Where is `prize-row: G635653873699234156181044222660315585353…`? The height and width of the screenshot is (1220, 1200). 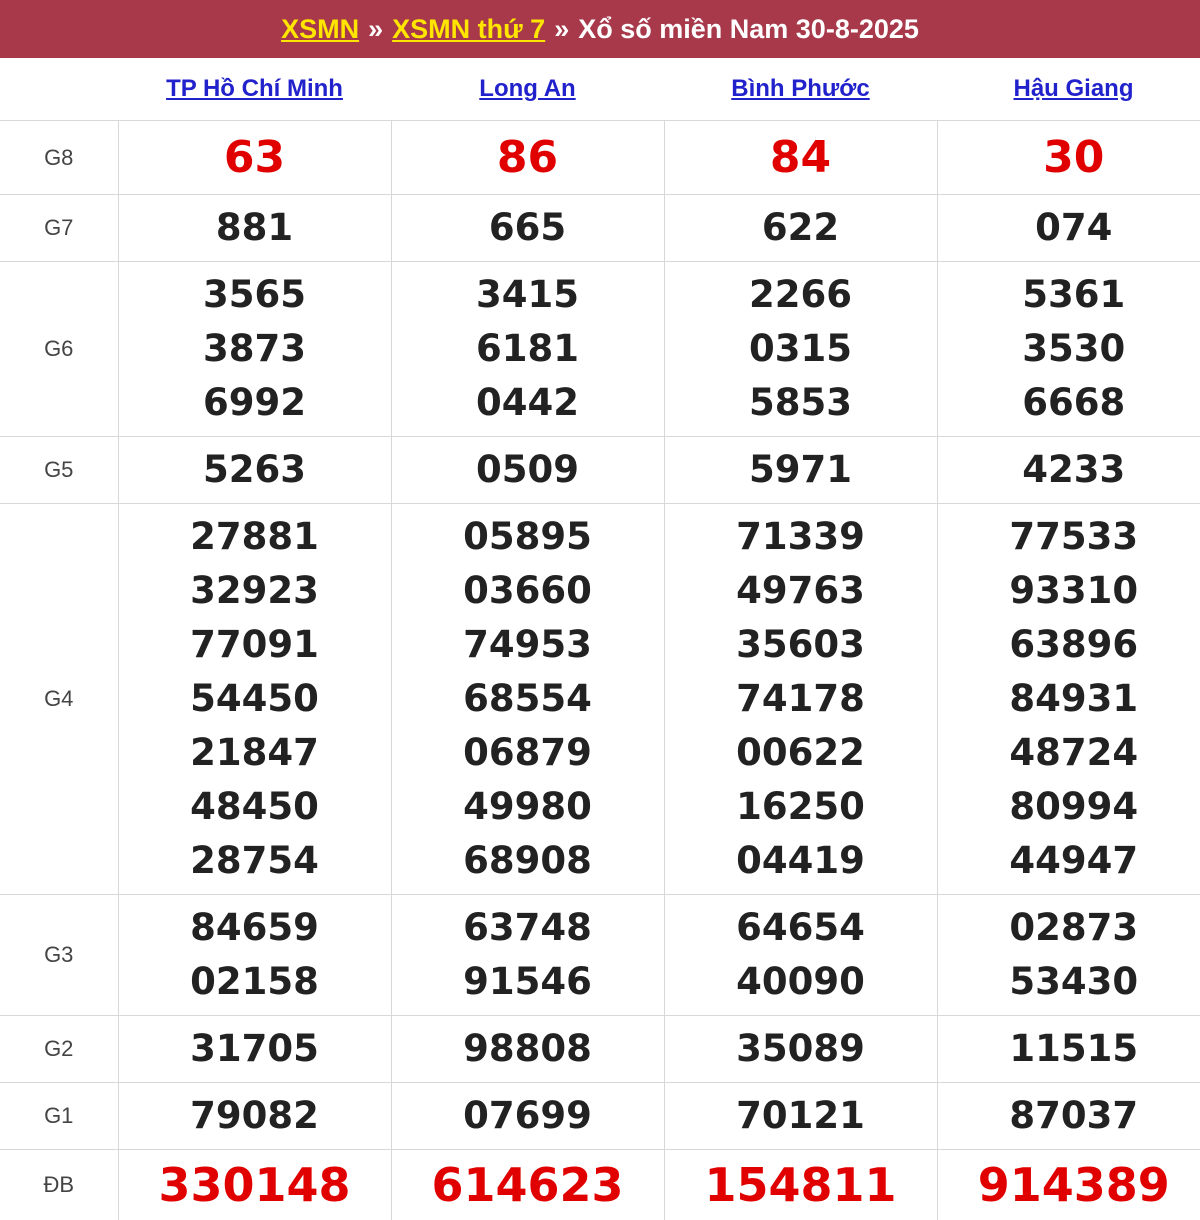
prize-row: G635653873699234156181044222660315585353… is located at coordinates (600, 349).